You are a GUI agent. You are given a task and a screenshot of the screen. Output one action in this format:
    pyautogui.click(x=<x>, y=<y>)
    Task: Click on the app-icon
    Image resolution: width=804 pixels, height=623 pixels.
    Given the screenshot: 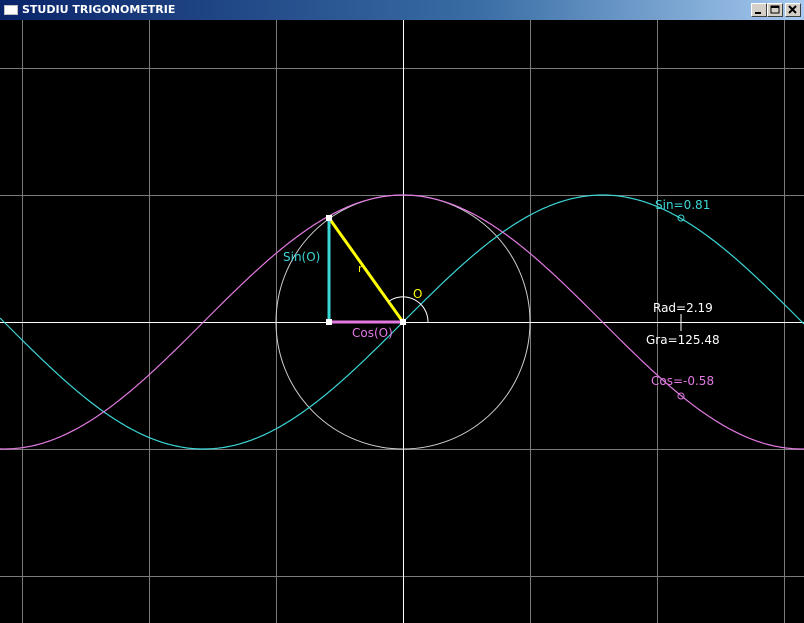 What is the action you would take?
    pyautogui.click(x=11, y=10)
    